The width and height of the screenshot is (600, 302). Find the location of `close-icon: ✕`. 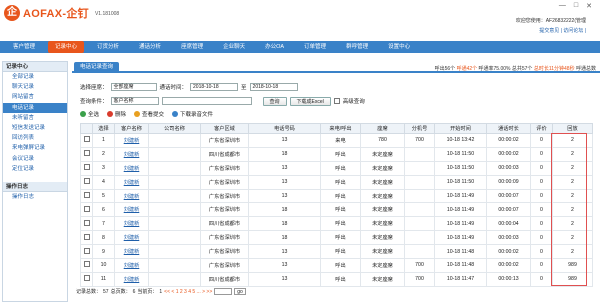

close-icon: ✕ is located at coordinates (589, 6).